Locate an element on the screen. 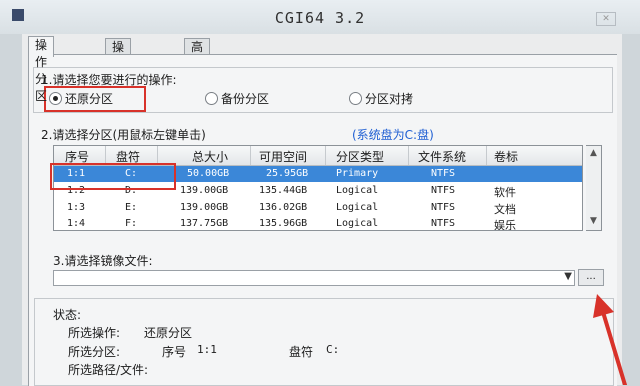 The image size is (640, 386). table-row: 1:4 F: 137.75GB 135.96GB Logical NTFS 娱乐 is located at coordinates (318, 223).